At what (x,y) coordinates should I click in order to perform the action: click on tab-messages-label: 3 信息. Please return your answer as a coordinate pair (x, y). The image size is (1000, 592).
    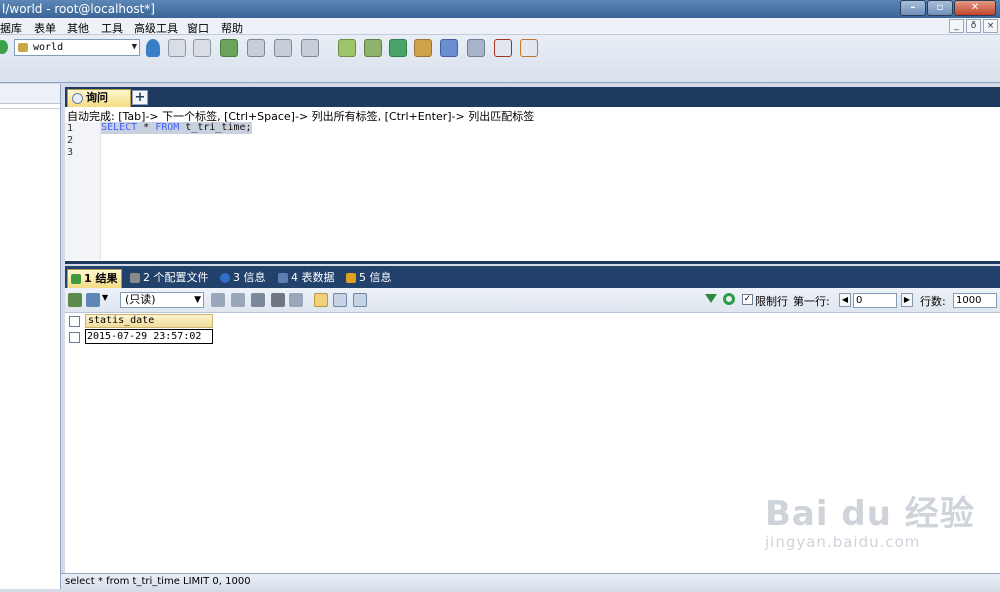
    Looking at the image, I should click on (249, 277).